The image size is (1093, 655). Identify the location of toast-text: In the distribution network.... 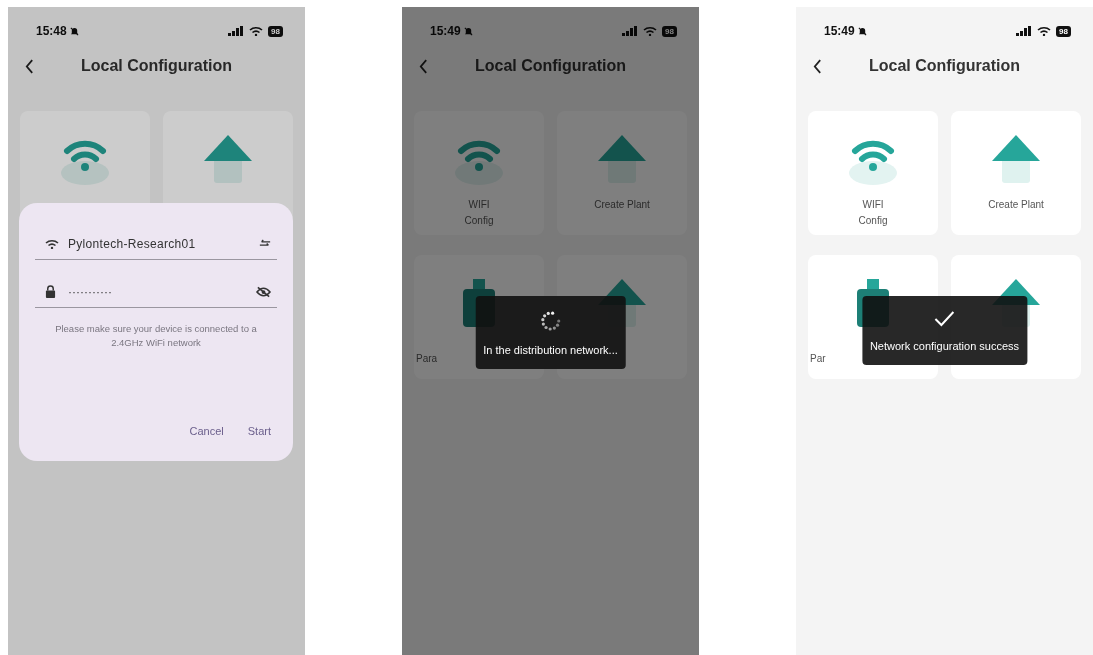
(550, 350).